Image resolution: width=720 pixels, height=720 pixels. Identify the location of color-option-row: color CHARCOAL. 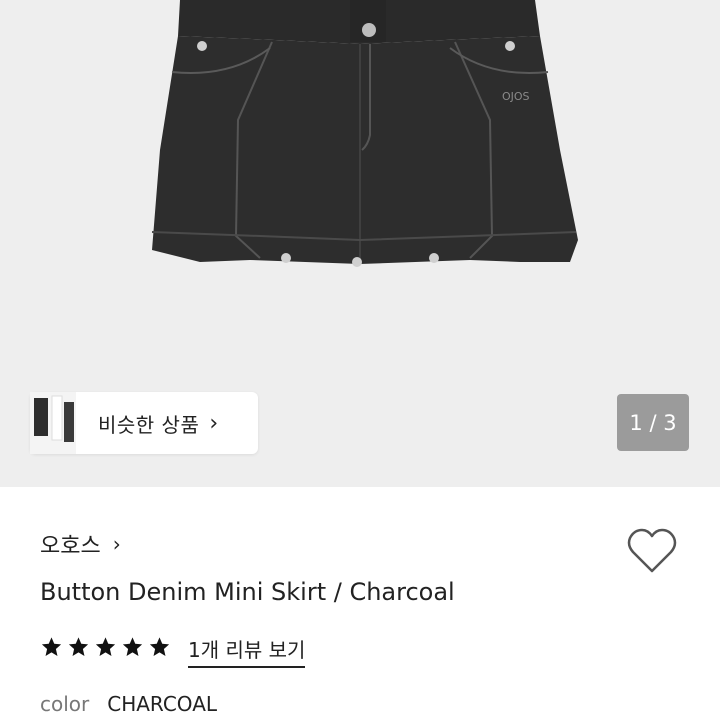
(128, 704).